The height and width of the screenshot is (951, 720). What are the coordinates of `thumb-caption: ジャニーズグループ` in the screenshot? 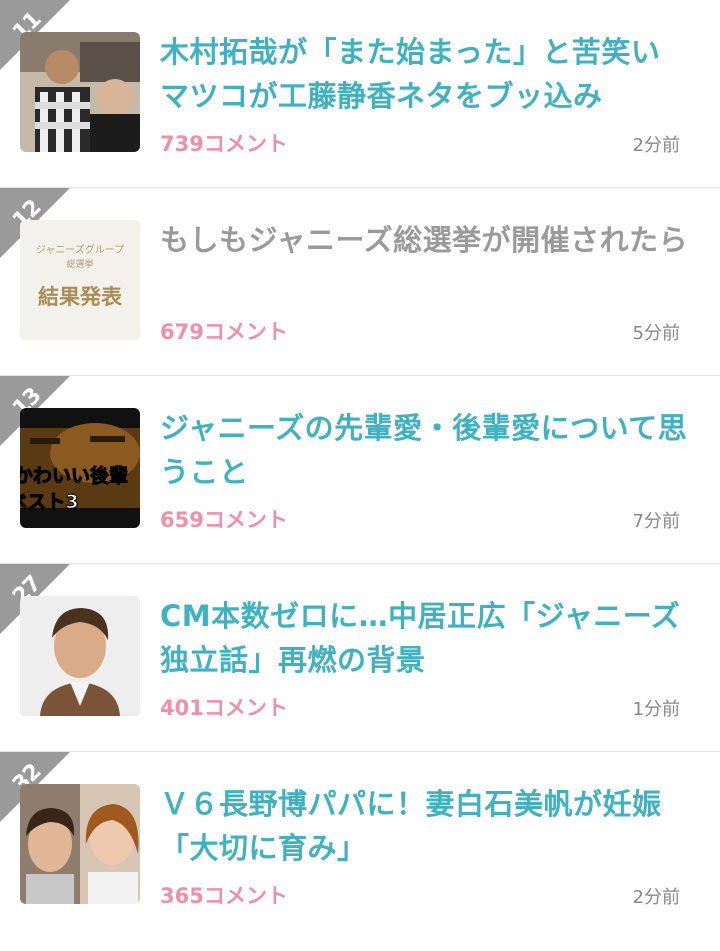 It's located at (80, 249).